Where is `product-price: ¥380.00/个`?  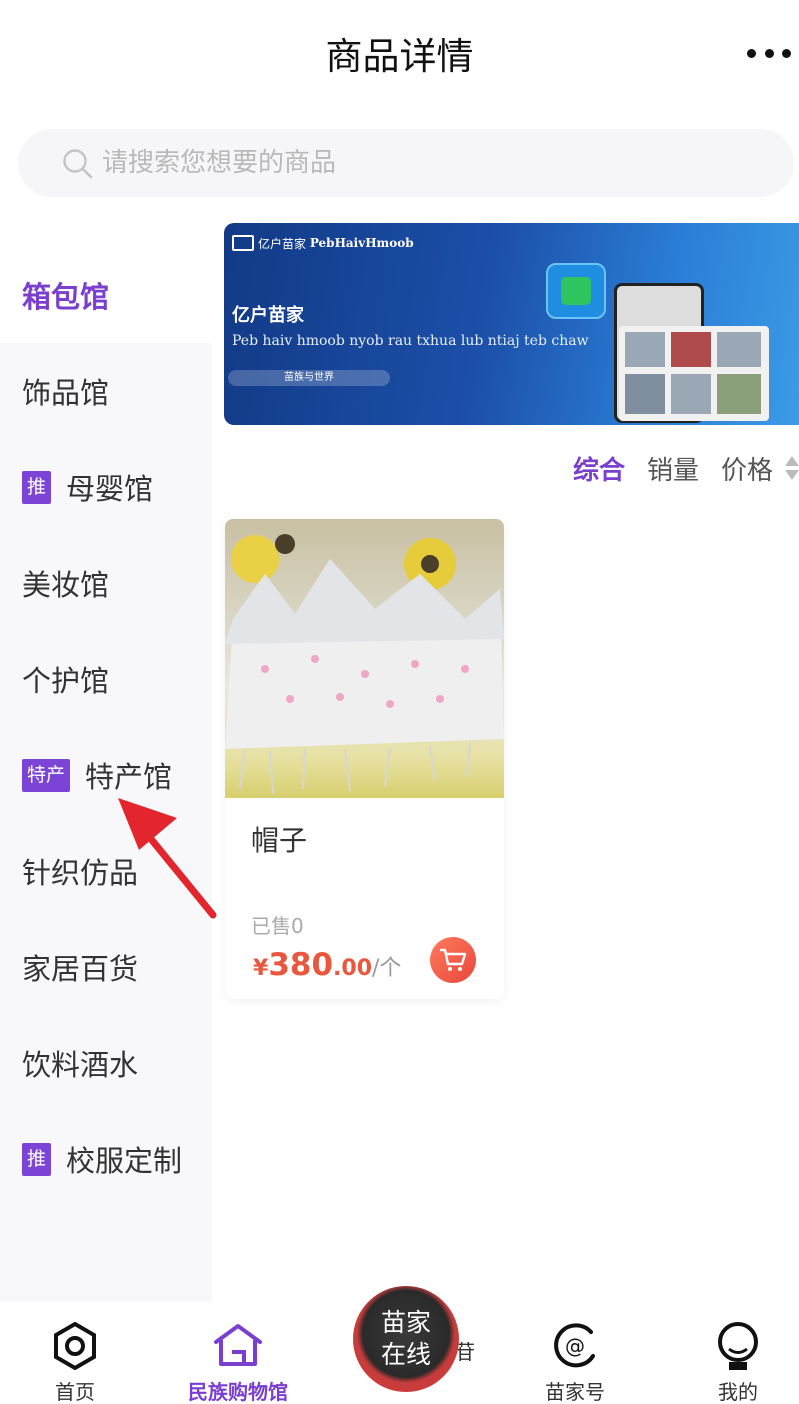 product-price: ¥380.00/个 is located at coordinates (327, 965).